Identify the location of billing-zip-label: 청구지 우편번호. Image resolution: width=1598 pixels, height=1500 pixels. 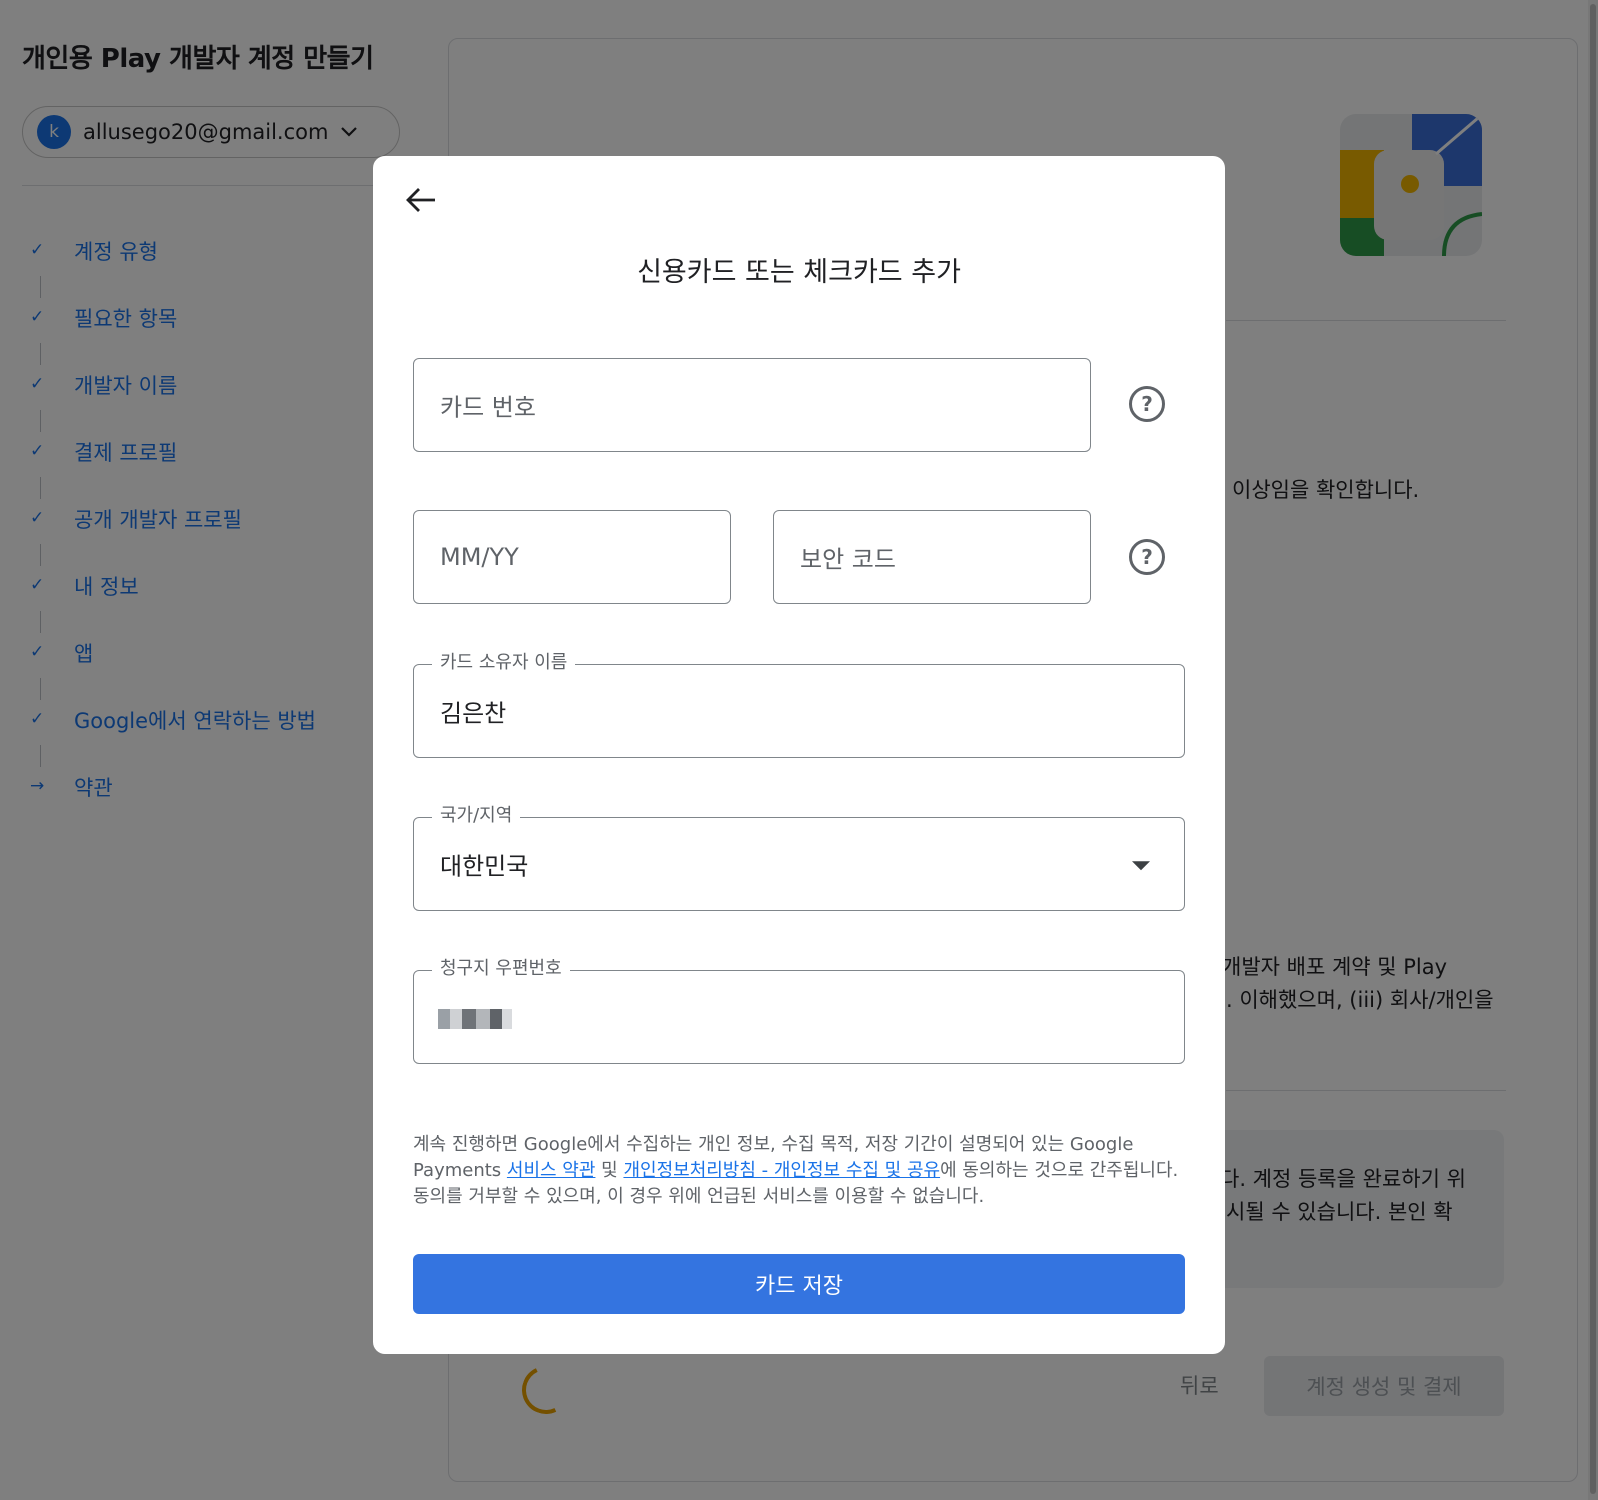
(501, 969).